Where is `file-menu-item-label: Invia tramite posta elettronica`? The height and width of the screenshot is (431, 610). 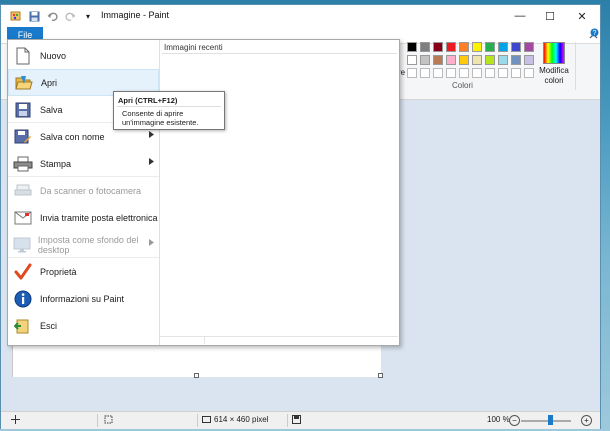
file-menu-item-label: Invia tramite posta elettronica is located at coordinates (99, 217).